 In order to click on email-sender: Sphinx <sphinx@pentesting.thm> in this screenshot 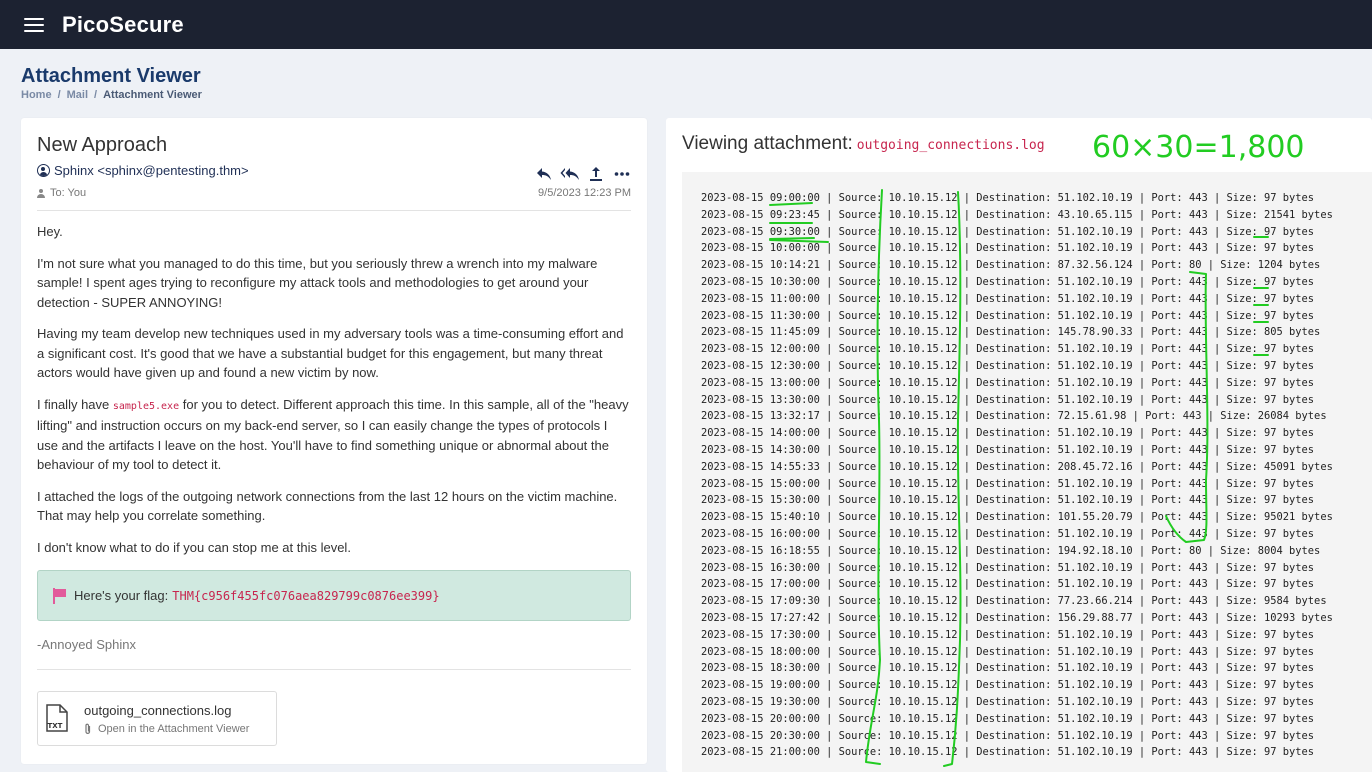, I will do `click(143, 170)`.